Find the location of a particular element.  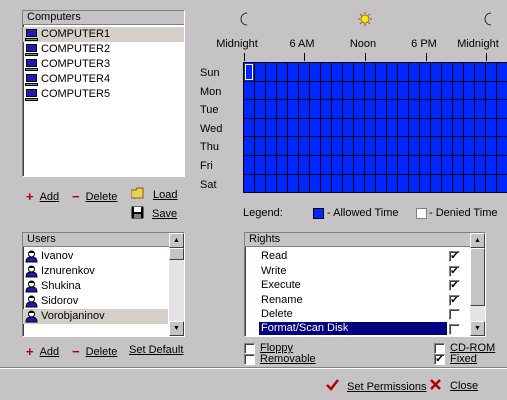

set-permissions-button: Set Permissions is located at coordinates (376, 386).